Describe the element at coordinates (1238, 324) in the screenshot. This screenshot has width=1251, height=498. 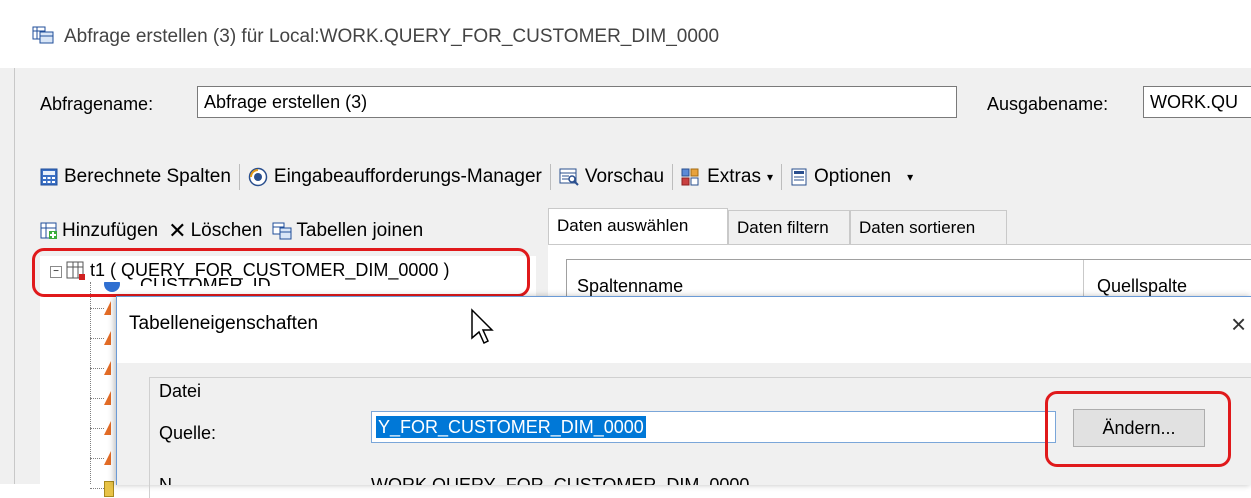
I see `close-icon: ×` at that location.